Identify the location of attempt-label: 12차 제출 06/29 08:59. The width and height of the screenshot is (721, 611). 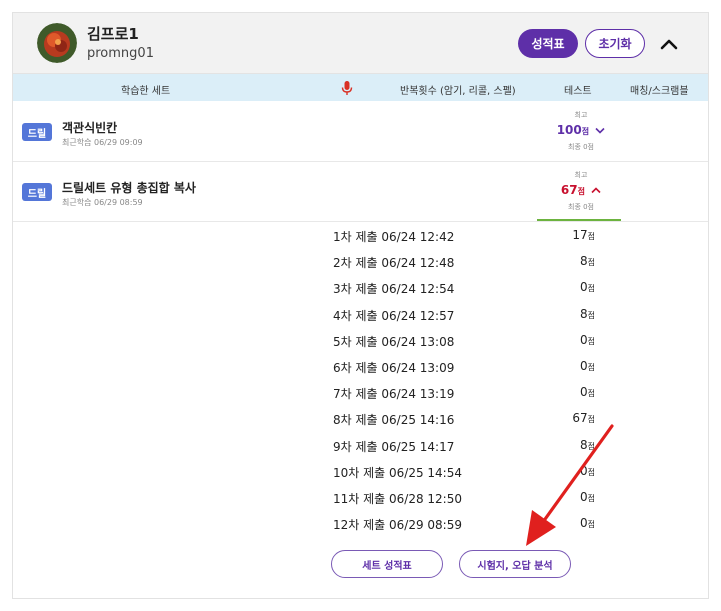
(397, 525).